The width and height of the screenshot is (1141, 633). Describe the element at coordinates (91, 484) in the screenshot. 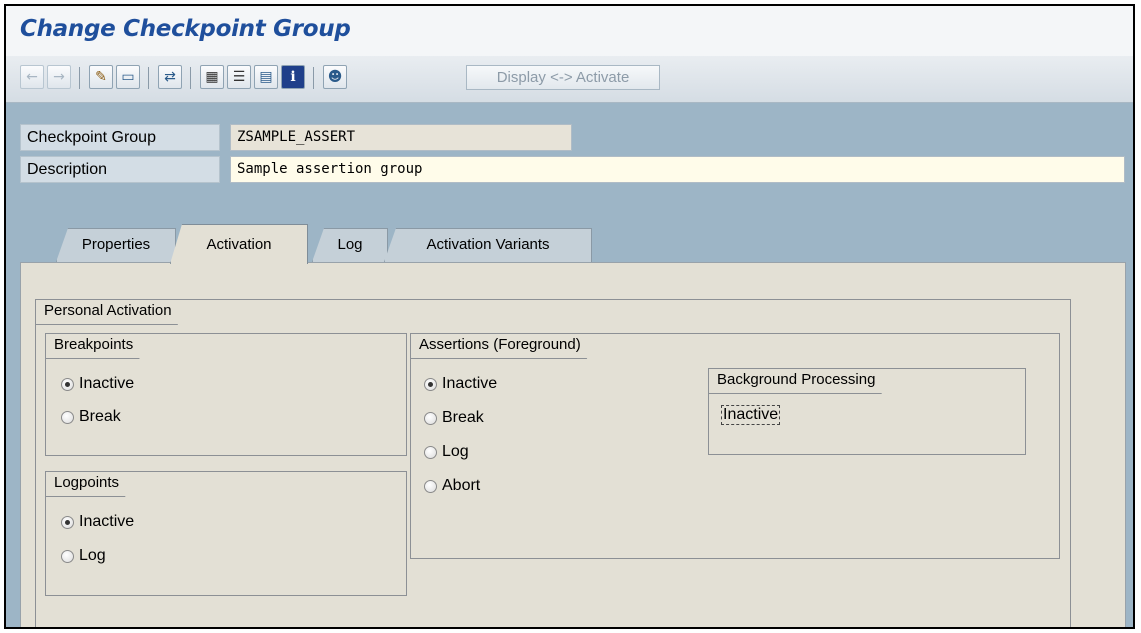

I see `logpoints-title: Logpoints` at that location.